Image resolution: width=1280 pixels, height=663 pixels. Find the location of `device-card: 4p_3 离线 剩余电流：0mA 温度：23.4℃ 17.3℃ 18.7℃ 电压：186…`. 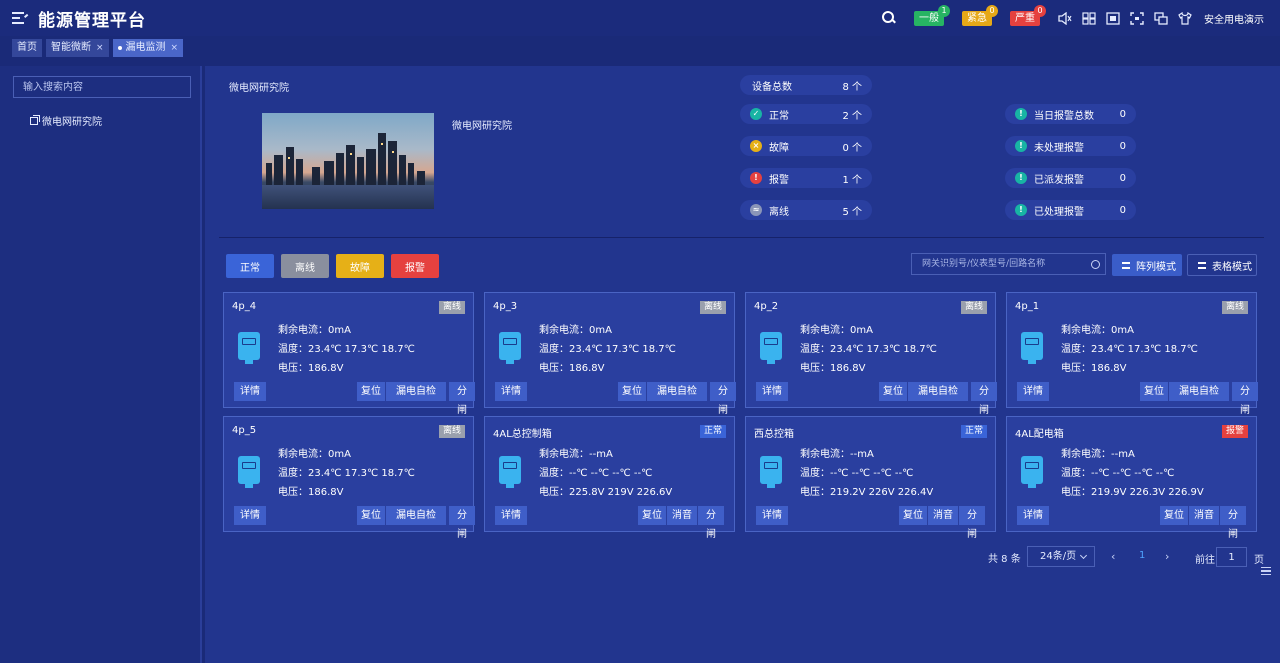

device-card: 4p_3 离线 剩余电流：0mA 温度：23.4℃ 17.3℃ 18.7℃ 电压：186… is located at coordinates (610, 354).